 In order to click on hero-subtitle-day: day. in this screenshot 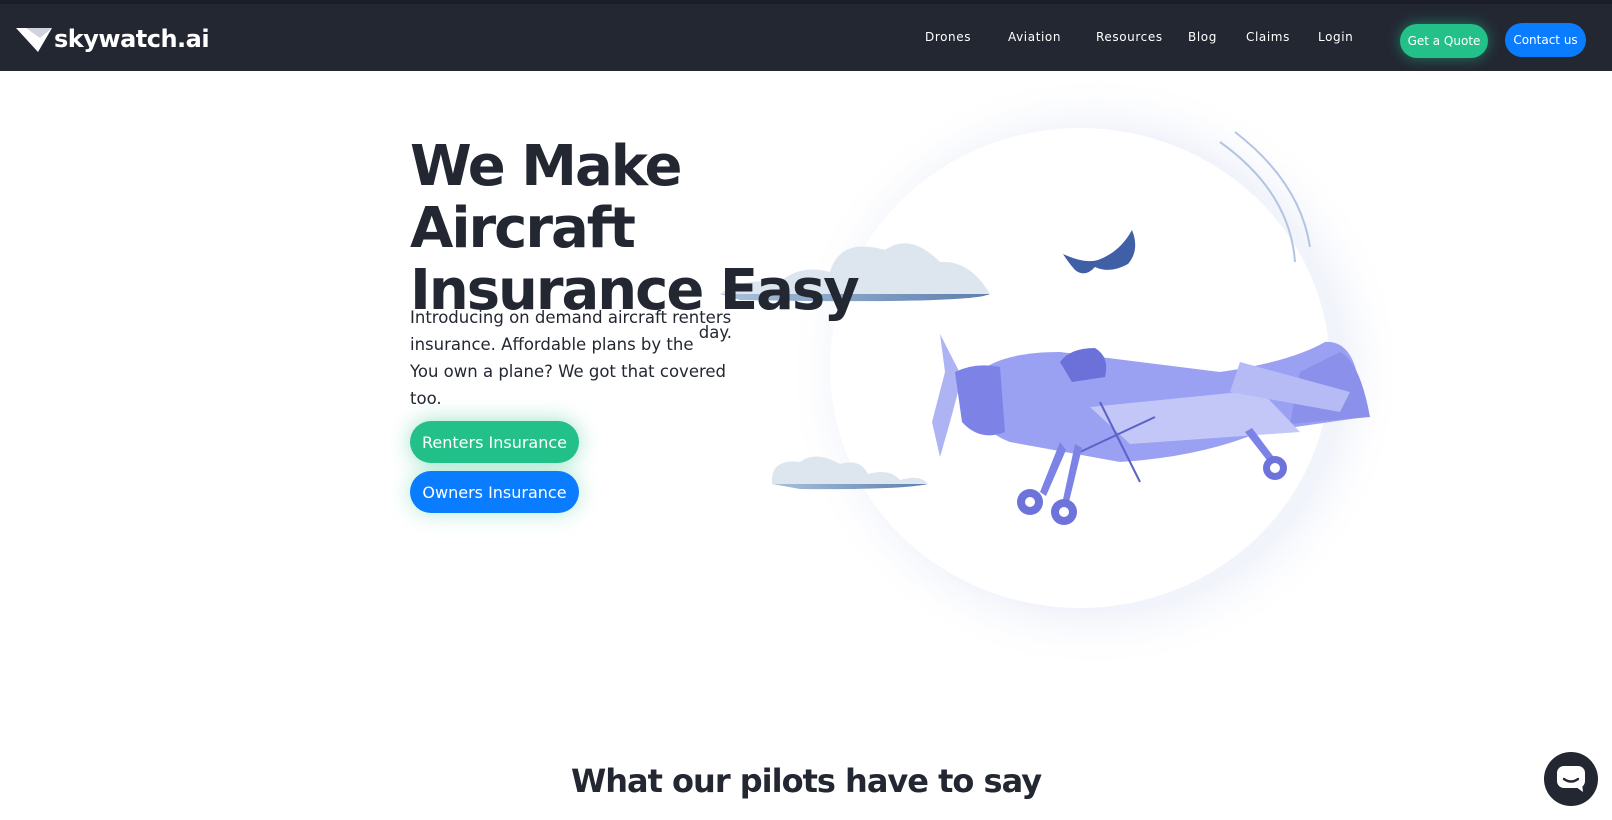, I will do `click(715, 332)`.